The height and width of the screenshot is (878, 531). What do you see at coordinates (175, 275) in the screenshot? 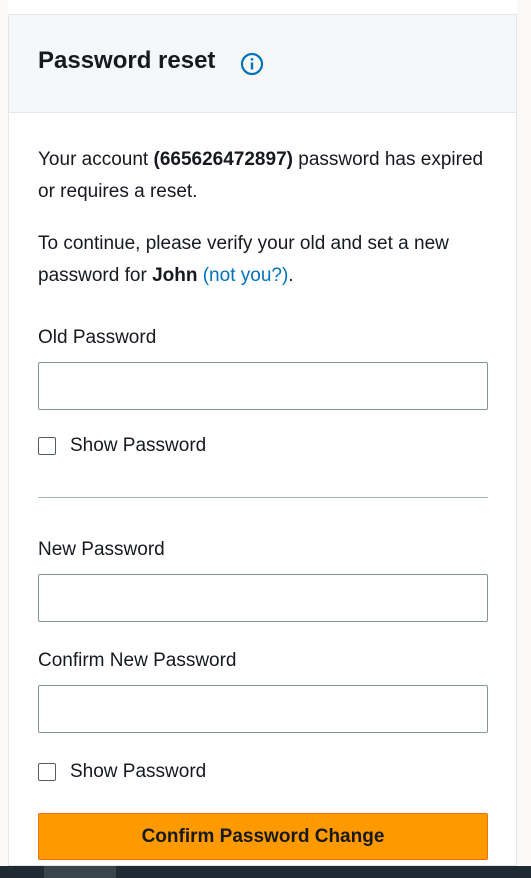
I see `user-name: John` at bounding box center [175, 275].